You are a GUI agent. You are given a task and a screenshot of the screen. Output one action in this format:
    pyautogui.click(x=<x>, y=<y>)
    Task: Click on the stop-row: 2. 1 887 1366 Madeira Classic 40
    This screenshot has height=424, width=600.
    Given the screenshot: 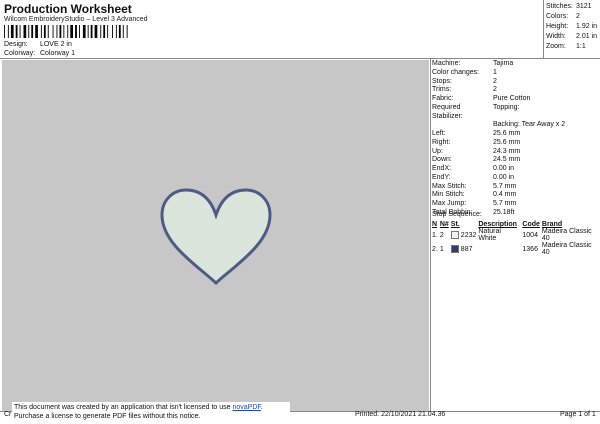 What is the action you would take?
    pyautogui.click(x=516, y=249)
    